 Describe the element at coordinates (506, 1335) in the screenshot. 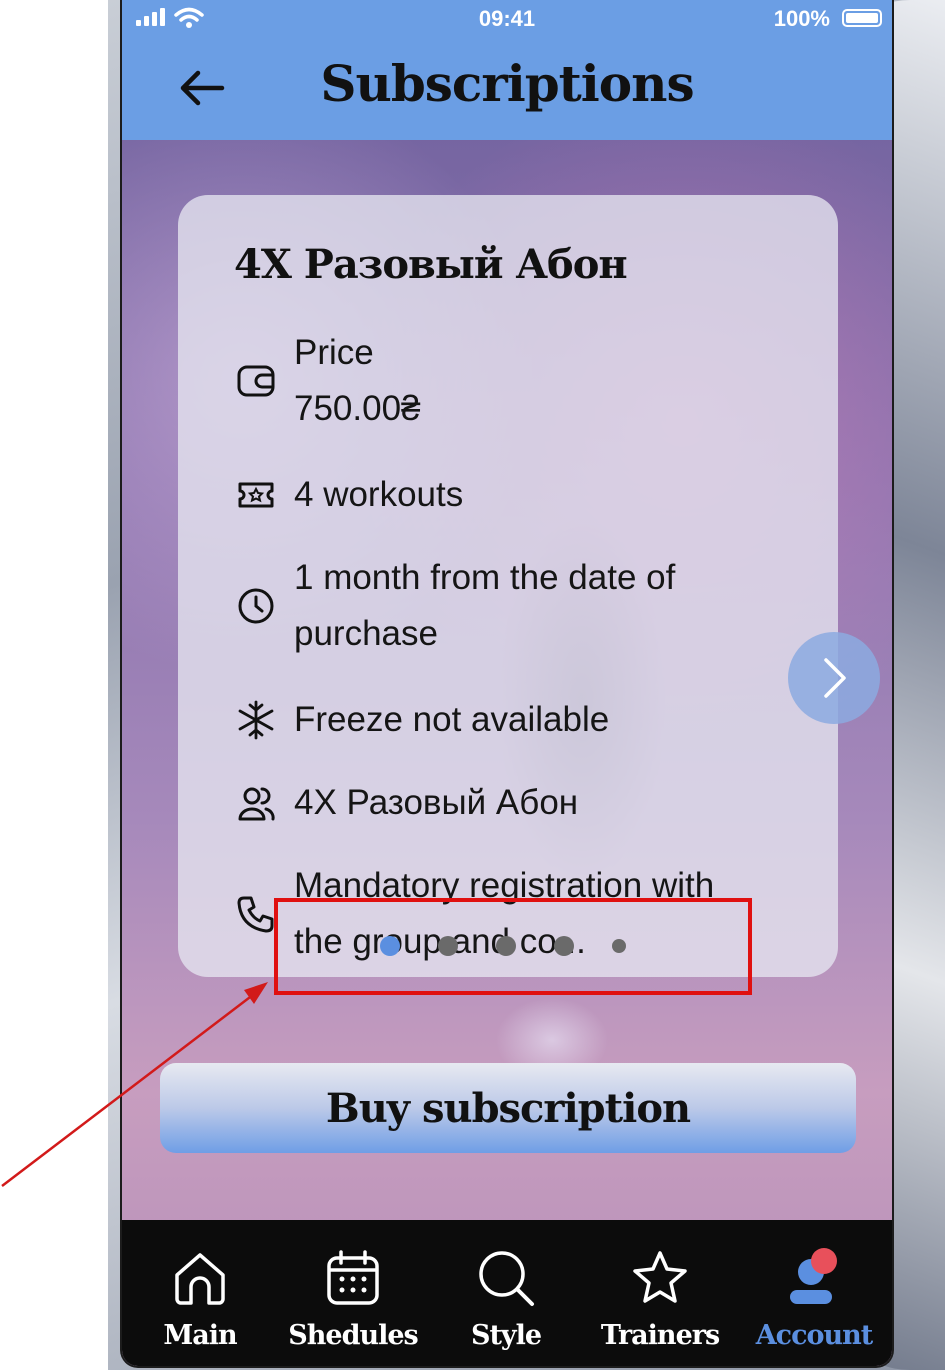

I see `tab-style-label: Style` at that location.